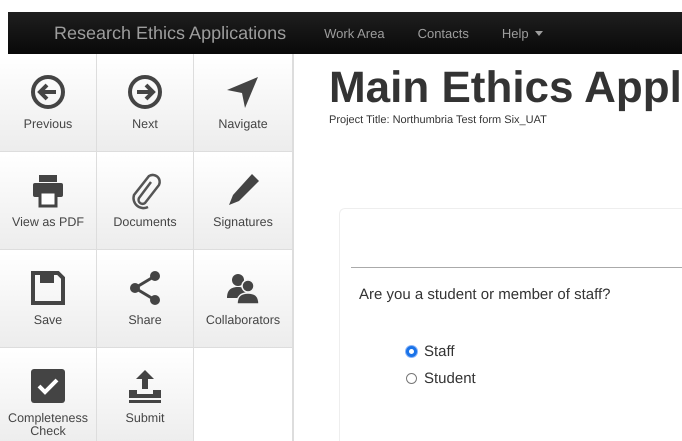  What do you see at coordinates (145, 201) in the screenshot?
I see `toolbar-button: Documents` at bounding box center [145, 201].